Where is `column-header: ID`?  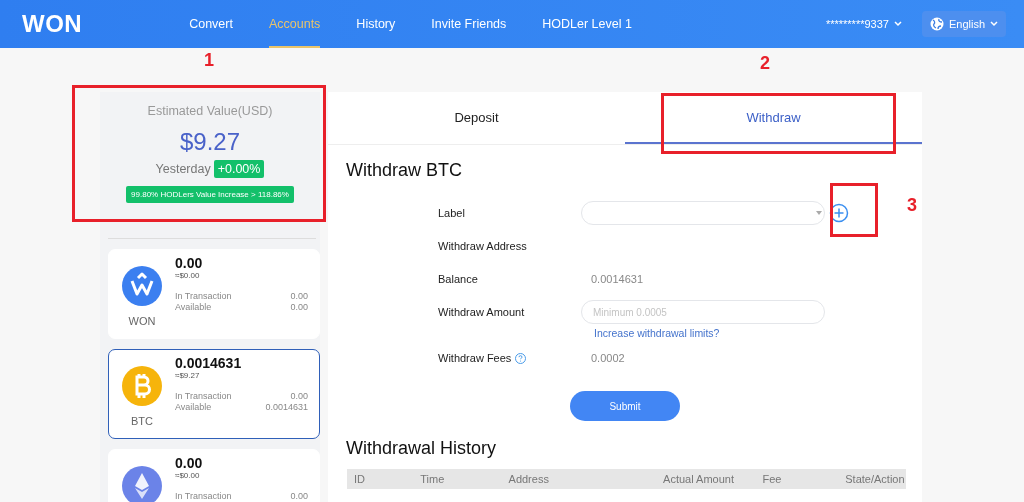 column-header: ID is located at coordinates (360, 479).